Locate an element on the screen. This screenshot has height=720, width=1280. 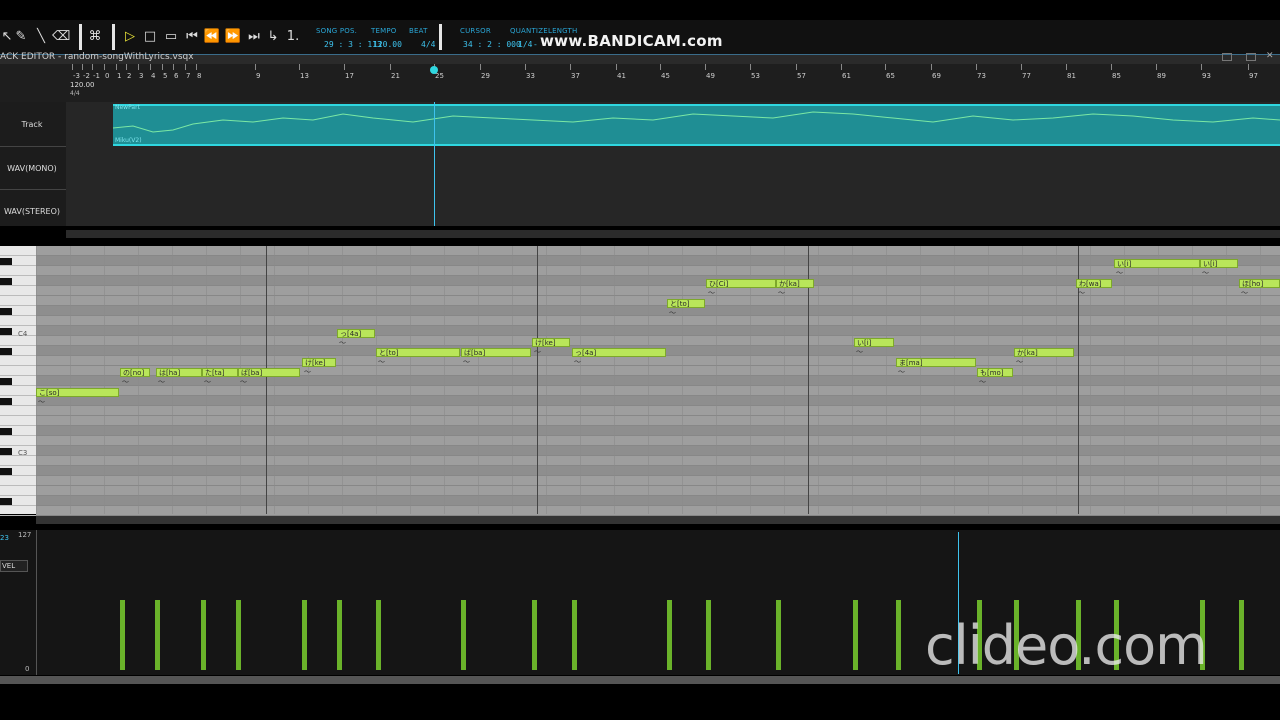
draw-mode-icon: ⌘ is located at coordinates (95, 37).